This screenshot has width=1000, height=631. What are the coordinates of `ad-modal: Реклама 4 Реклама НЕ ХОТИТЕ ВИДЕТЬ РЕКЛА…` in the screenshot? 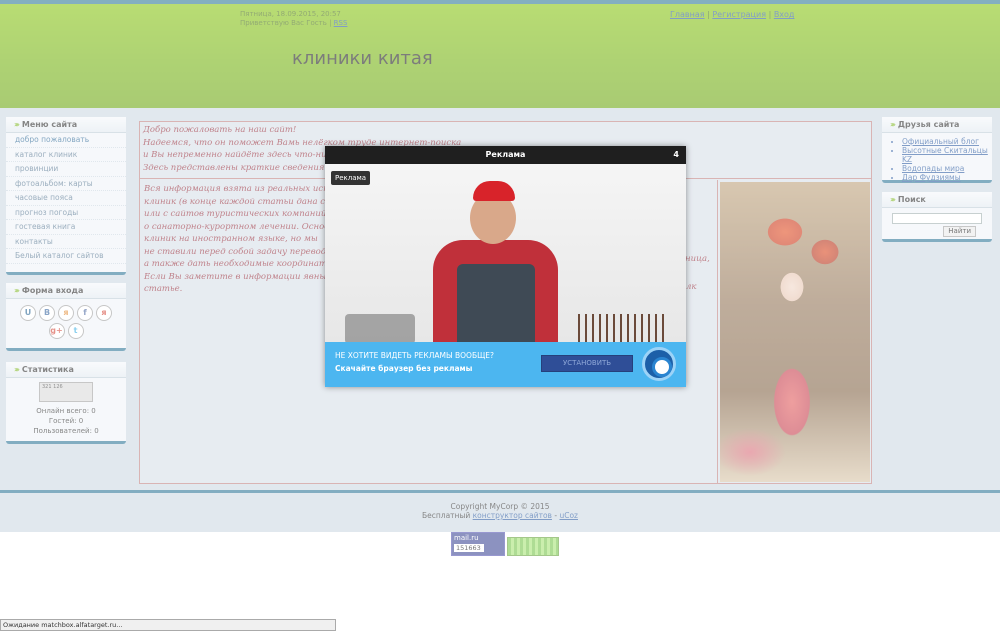 It's located at (505, 266).